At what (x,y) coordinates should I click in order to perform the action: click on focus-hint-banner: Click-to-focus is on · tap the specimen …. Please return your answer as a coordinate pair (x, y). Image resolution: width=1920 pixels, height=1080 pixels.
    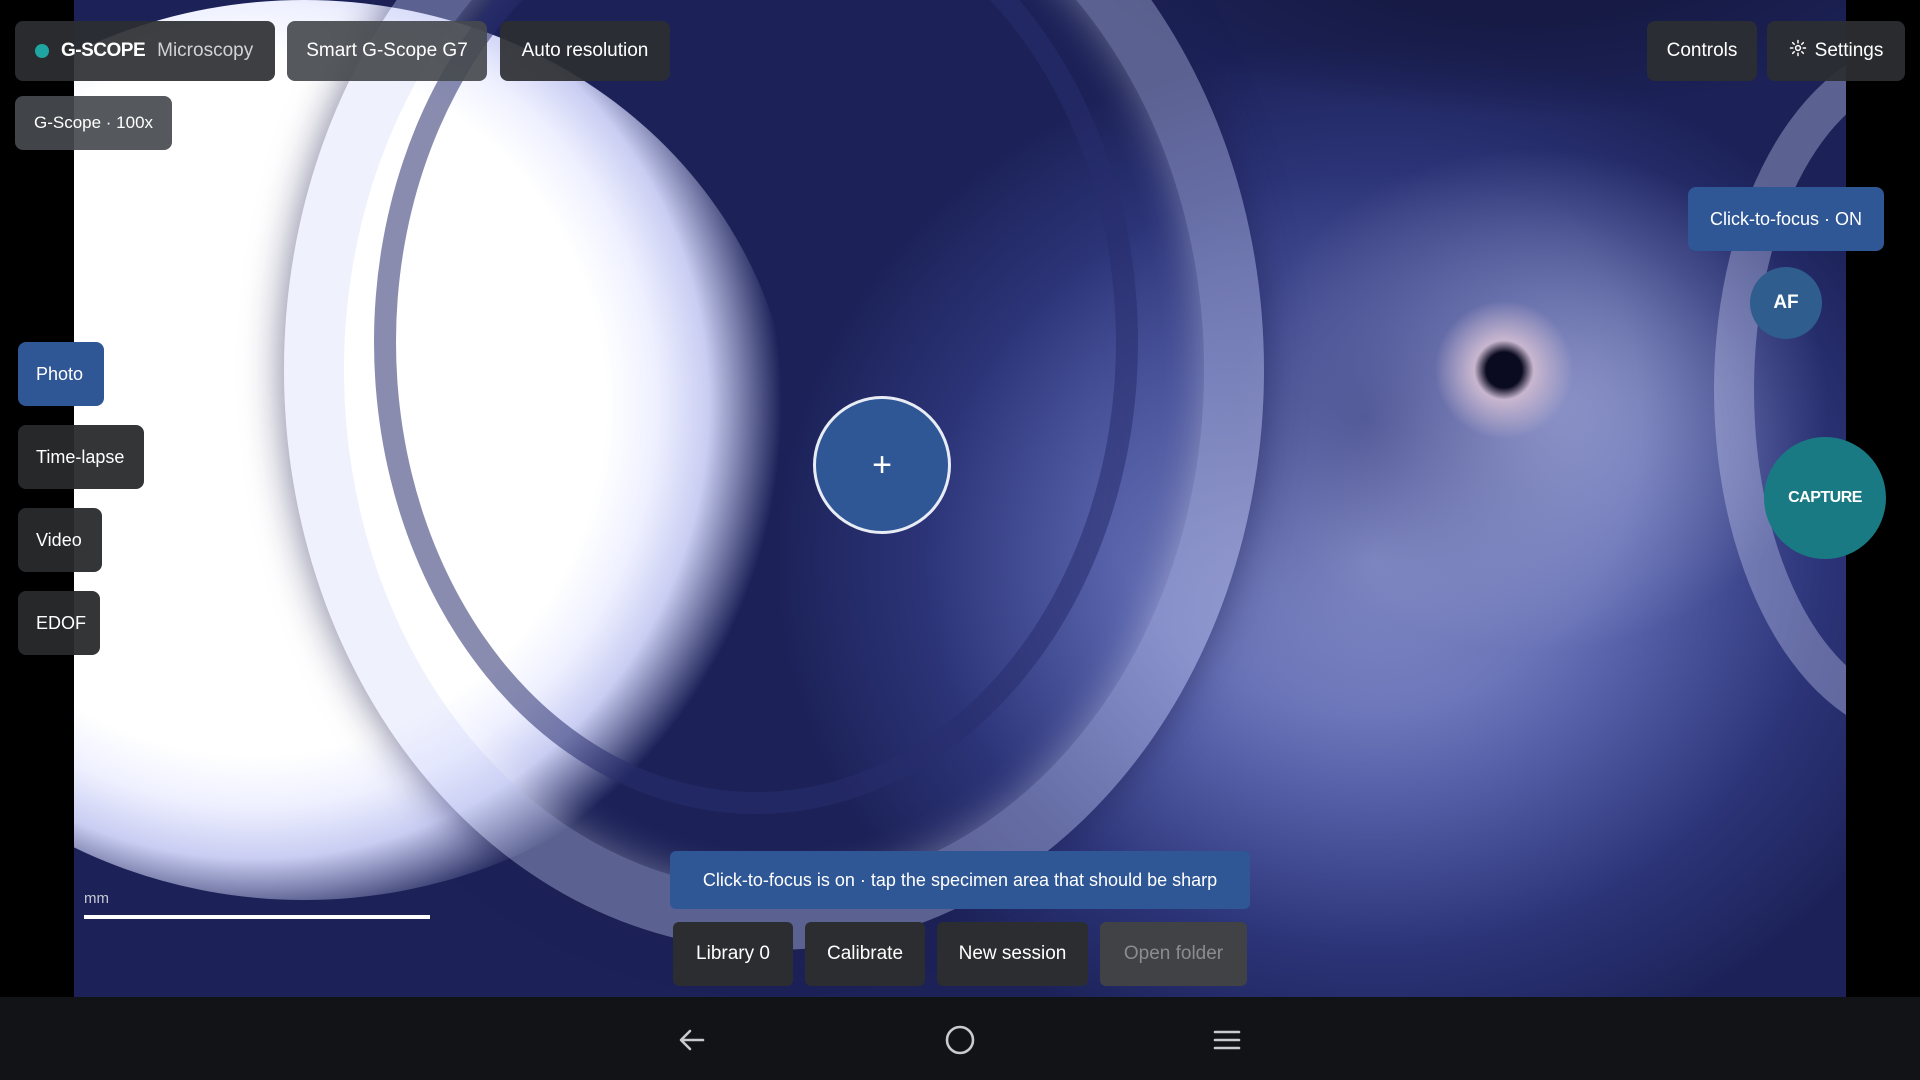
    Looking at the image, I should click on (960, 880).